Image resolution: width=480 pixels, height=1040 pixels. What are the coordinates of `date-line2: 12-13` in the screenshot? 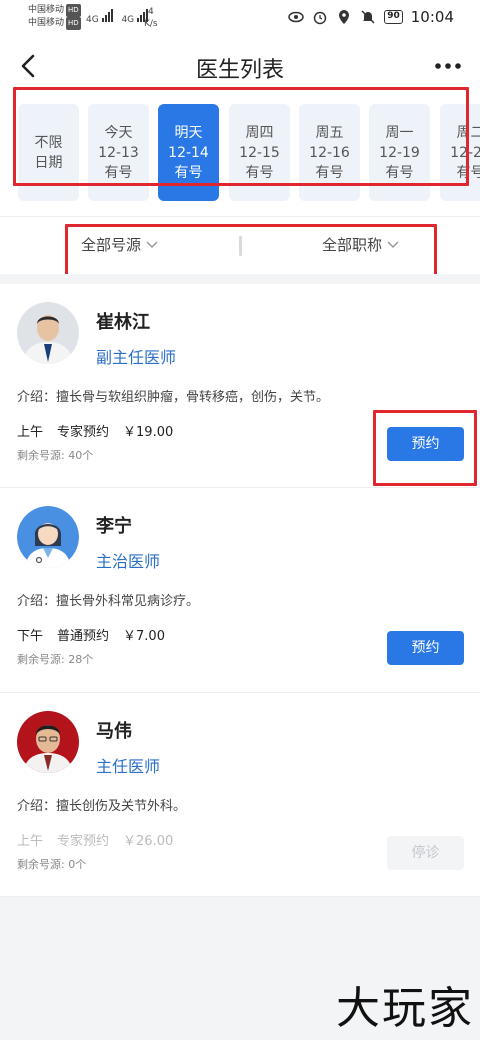 It's located at (118, 152).